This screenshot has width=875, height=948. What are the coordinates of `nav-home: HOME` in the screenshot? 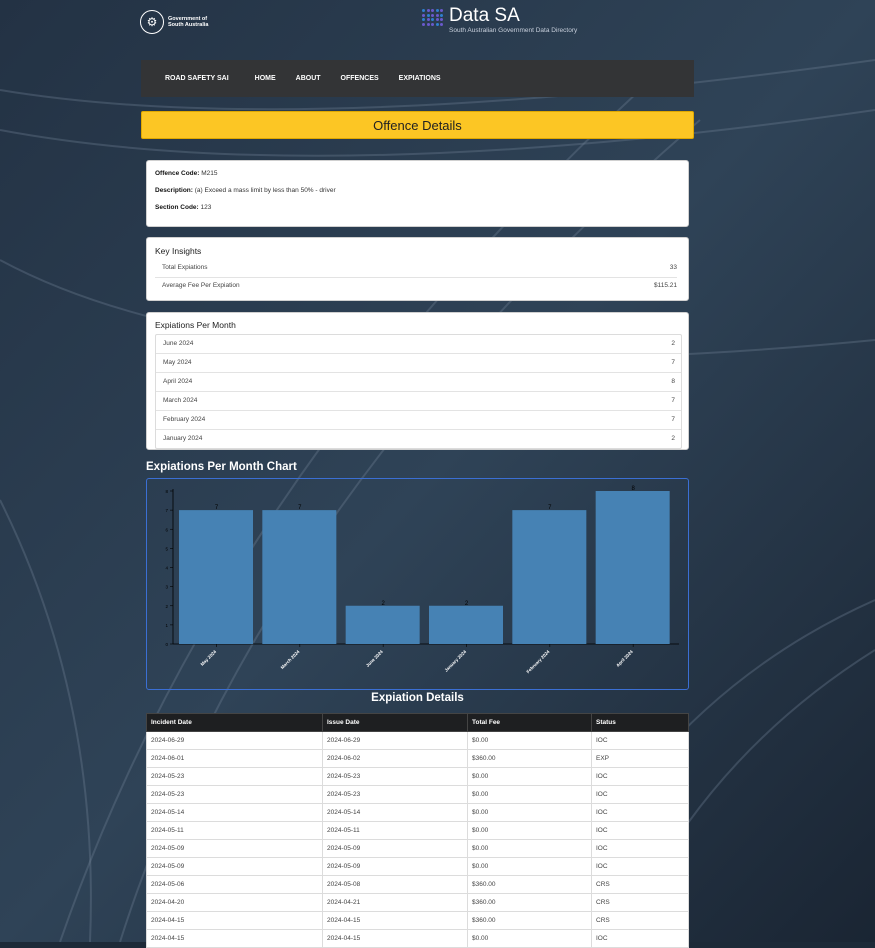 It's located at (265, 78).